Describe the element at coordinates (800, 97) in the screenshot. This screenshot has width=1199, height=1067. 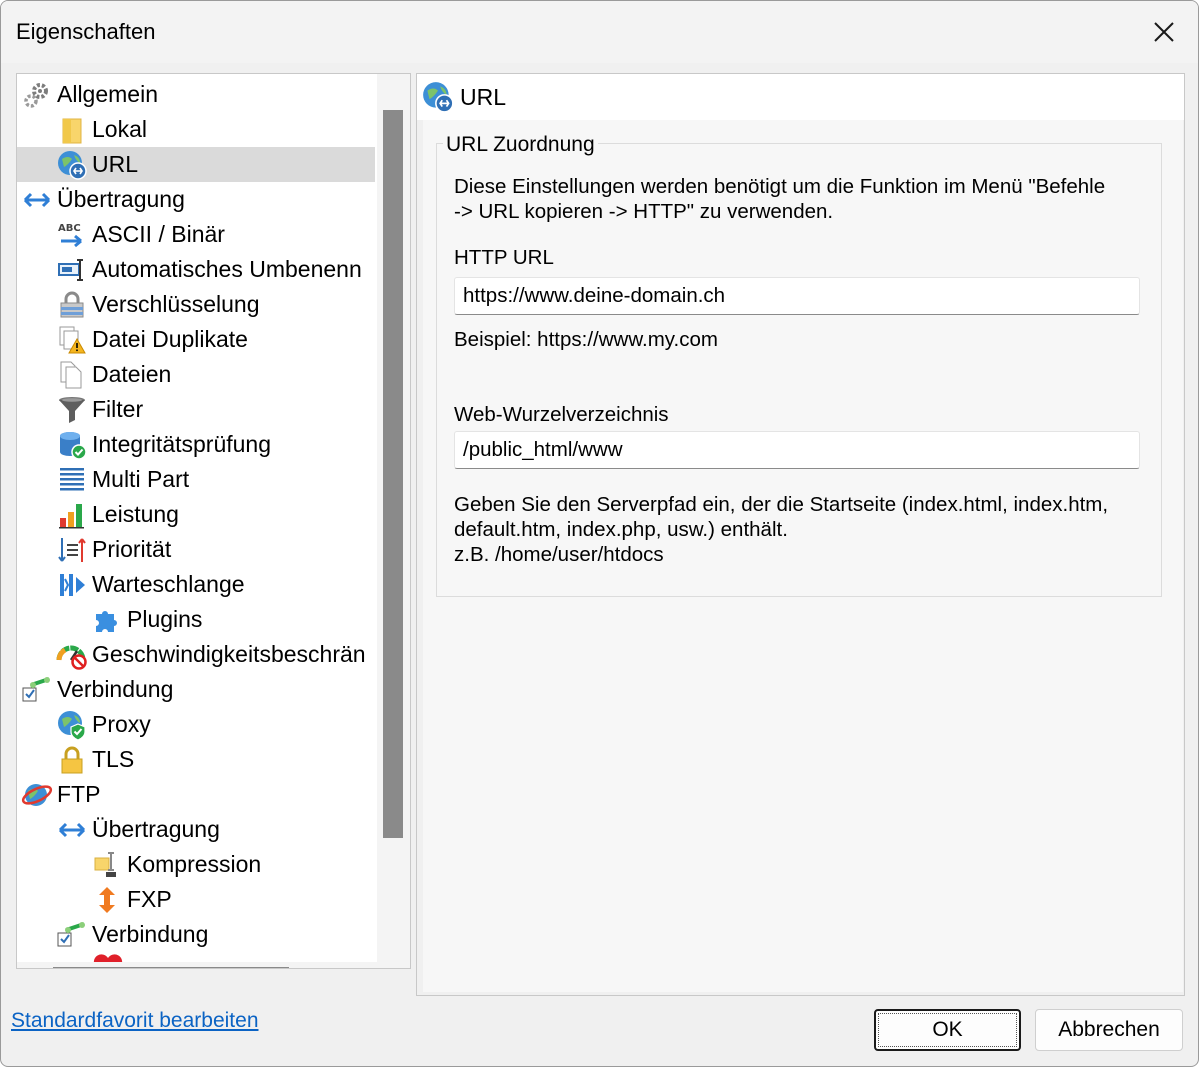
I see `content-header: URL` at that location.